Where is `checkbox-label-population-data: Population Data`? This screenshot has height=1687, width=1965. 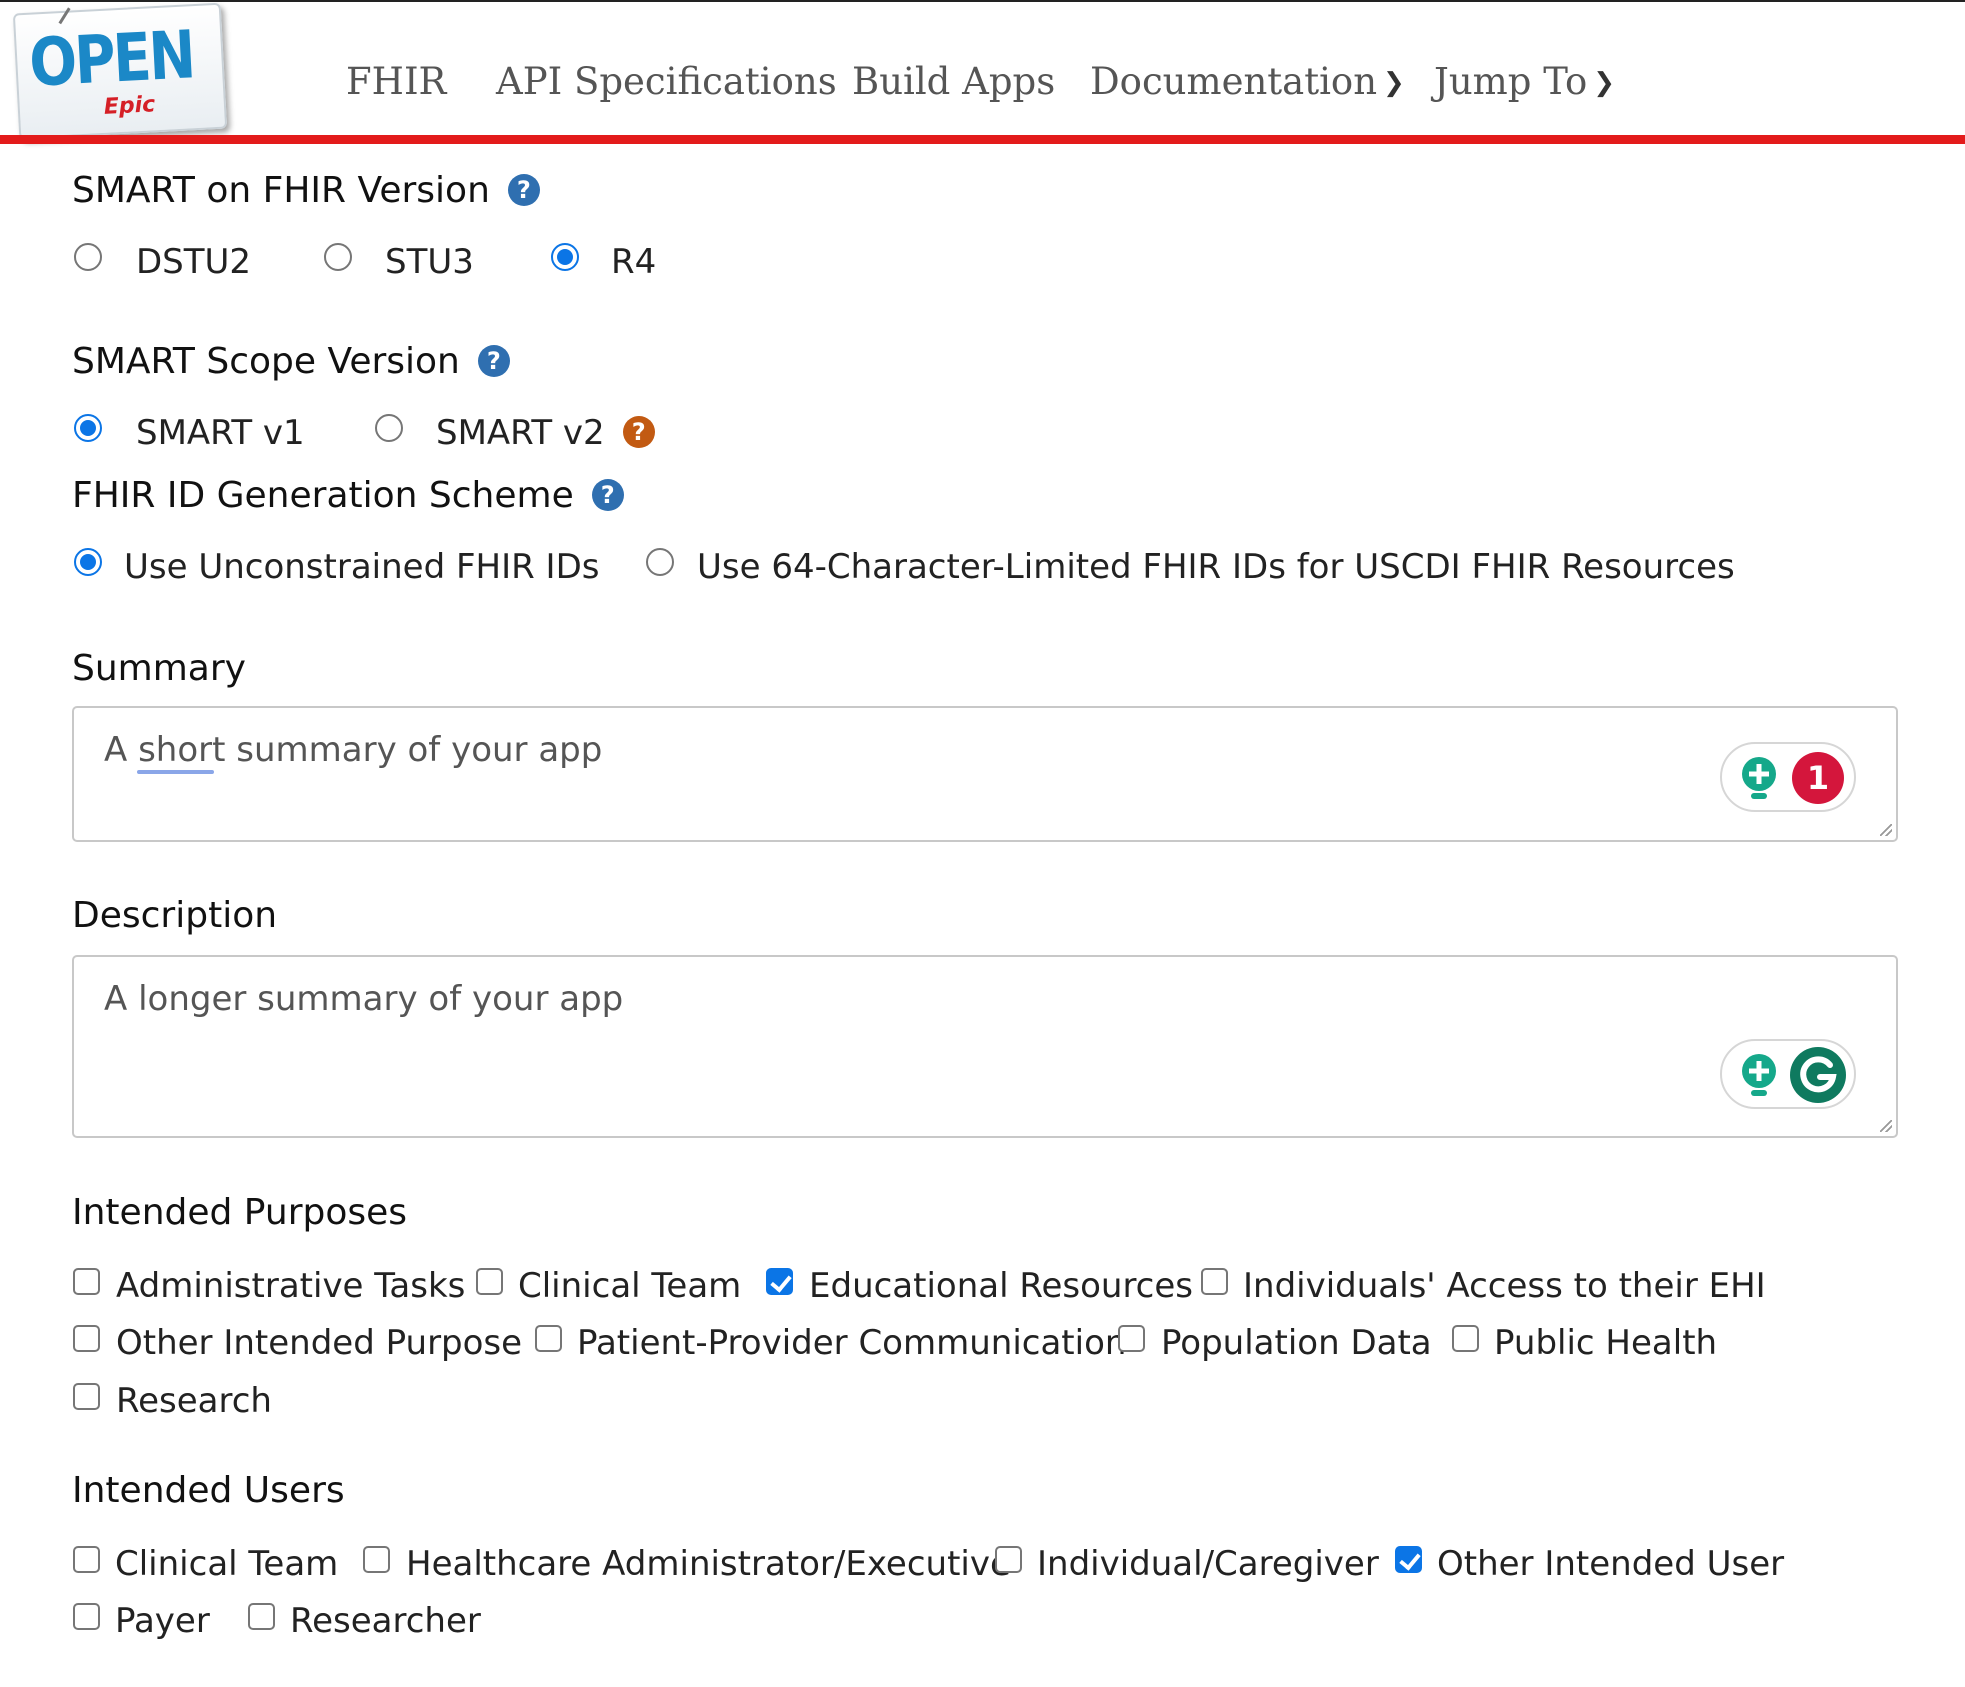
checkbox-label-population-data: Population Data is located at coordinates (1296, 1343).